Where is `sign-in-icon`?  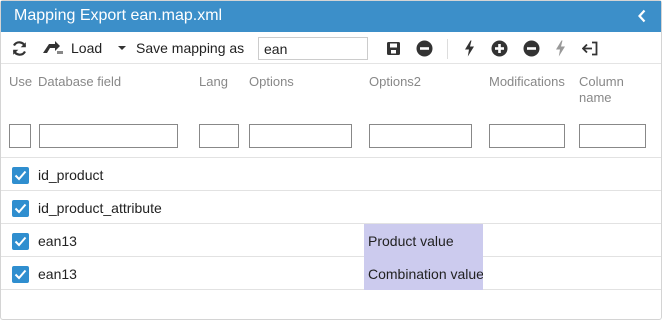
sign-in-icon is located at coordinates (589, 48).